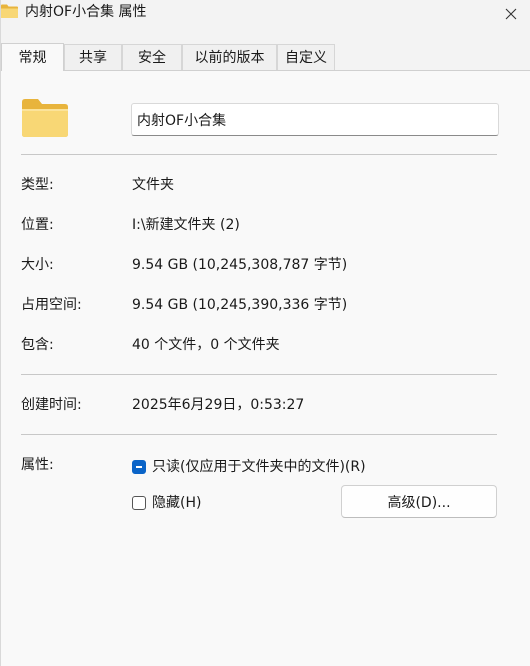 This screenshot has height=666, width=530. What do you see at coordinates (186, 225) in the screenshot?
I see `location-value: I:\新建文件夹 (2)` at bounding box center [186, 225].